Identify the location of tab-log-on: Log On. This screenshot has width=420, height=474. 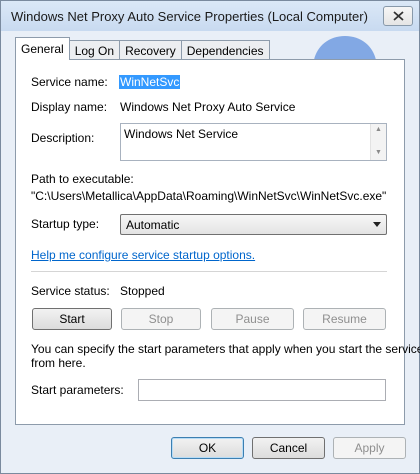
(94, 50).